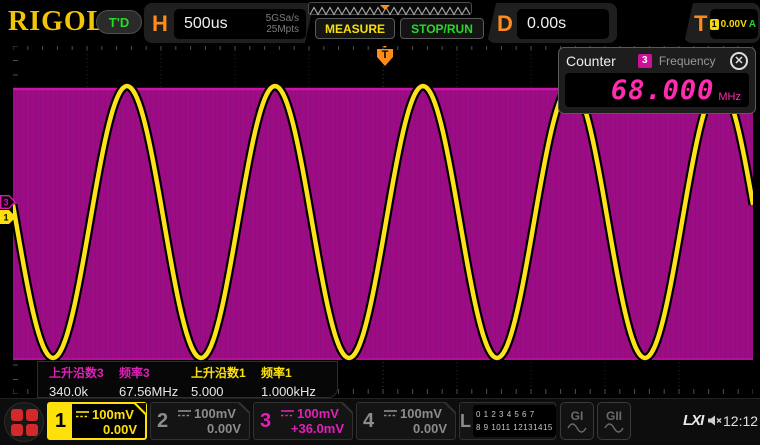  I want to click on measurement-label: 上升沿数3, so click(76, 373).